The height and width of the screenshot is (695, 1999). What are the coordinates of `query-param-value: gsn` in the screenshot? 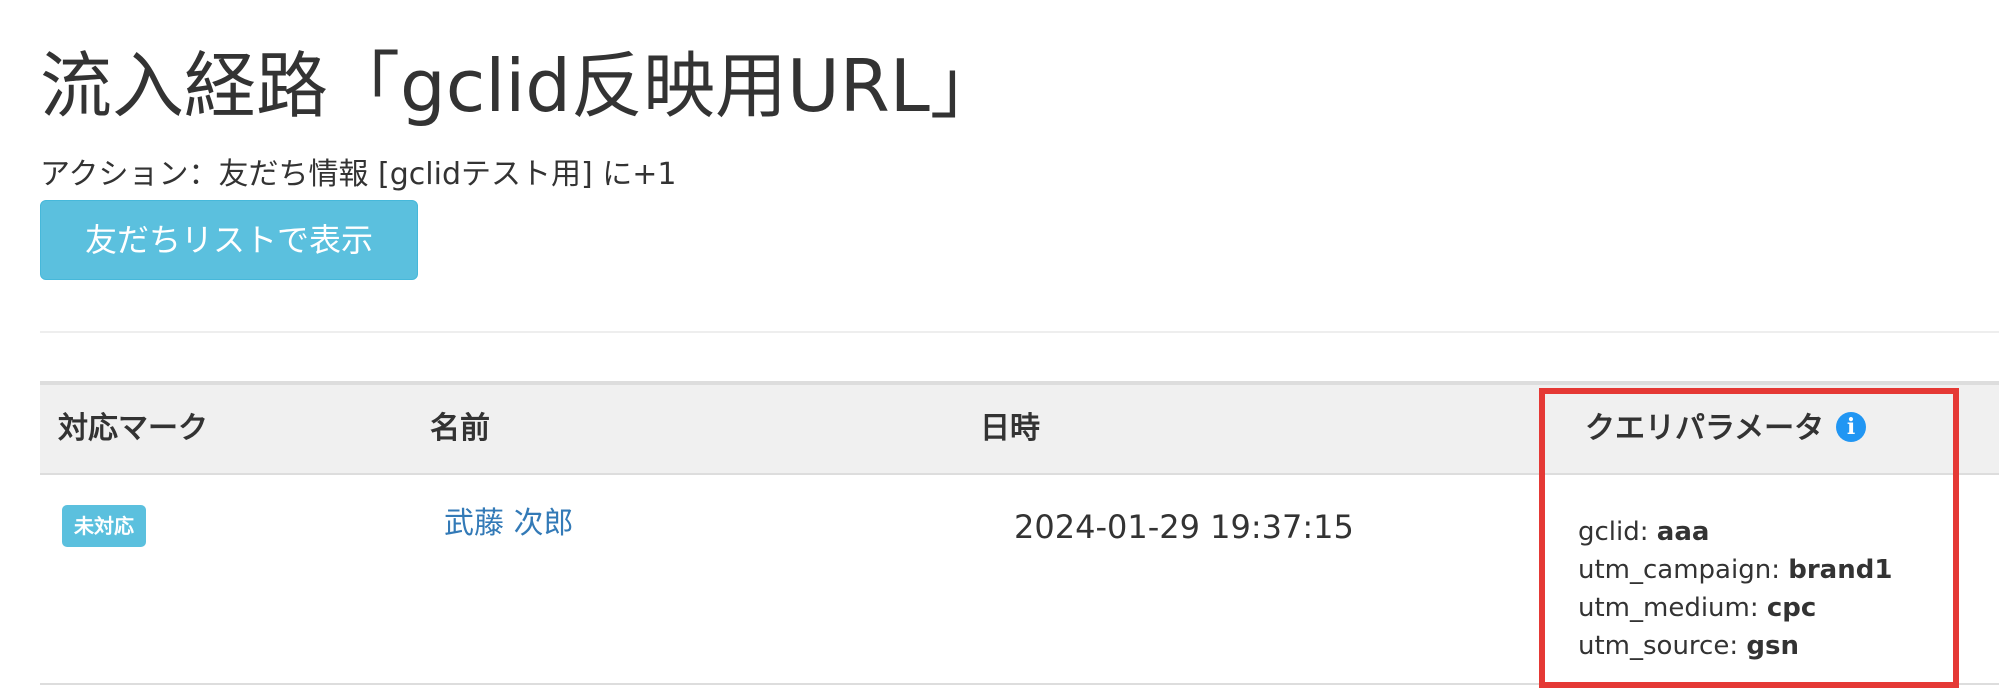 It's located at (1772, 646).